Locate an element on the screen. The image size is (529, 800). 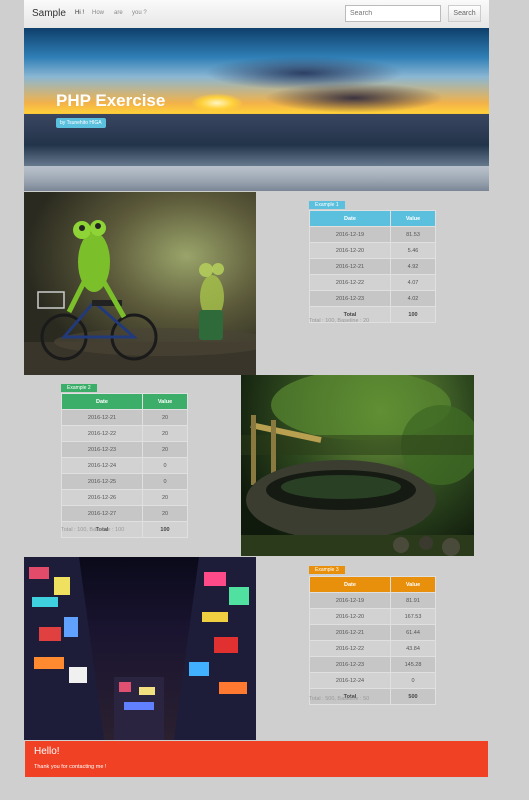
hero-shore is located at coordinates (256, 178).